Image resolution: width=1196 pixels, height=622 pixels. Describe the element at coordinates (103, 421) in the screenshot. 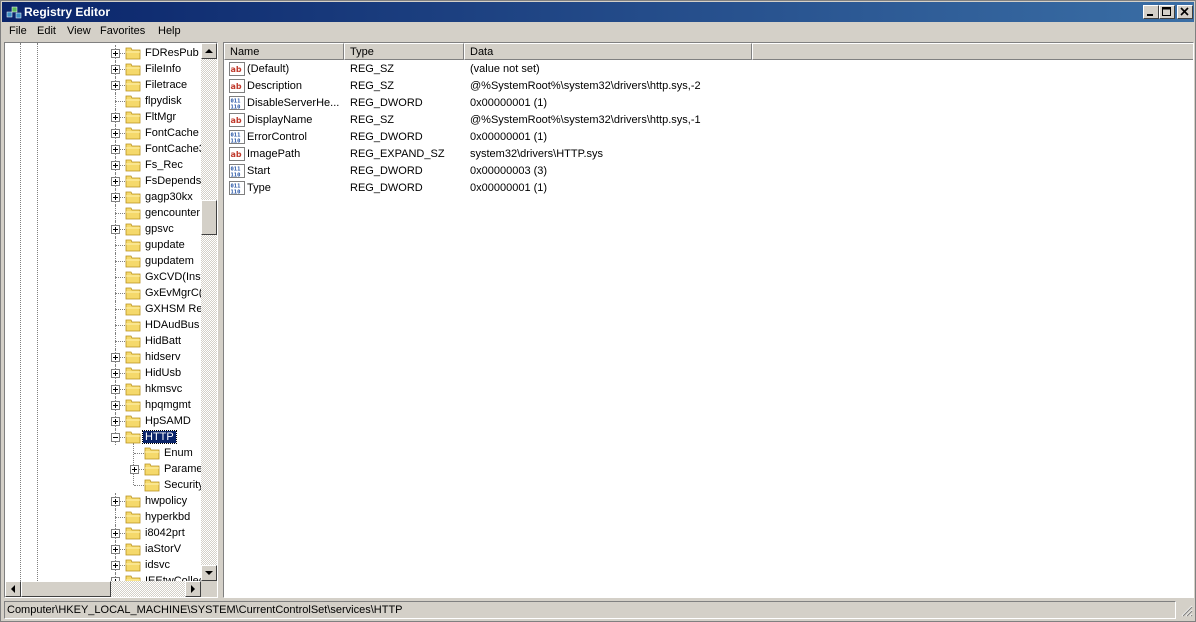

I see `tree-item: HpSAMD` at that location.